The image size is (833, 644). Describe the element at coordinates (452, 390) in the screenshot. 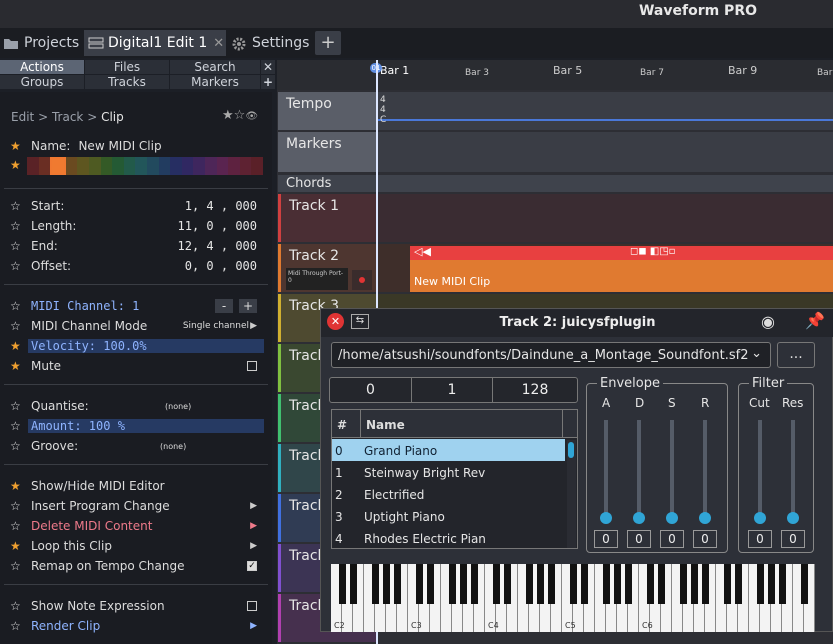

I see `program-field: 1` at that location.